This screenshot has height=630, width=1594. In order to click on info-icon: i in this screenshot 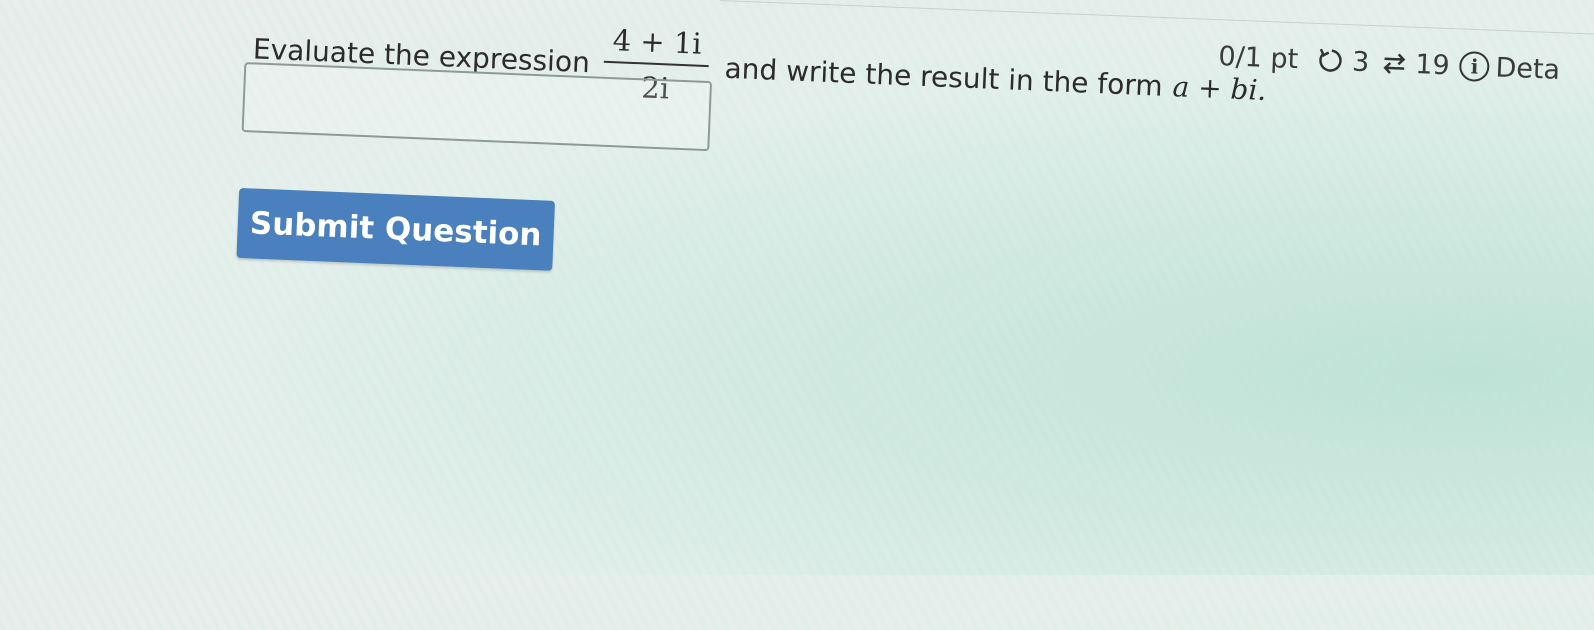, I will do `click(1475, 66)`.